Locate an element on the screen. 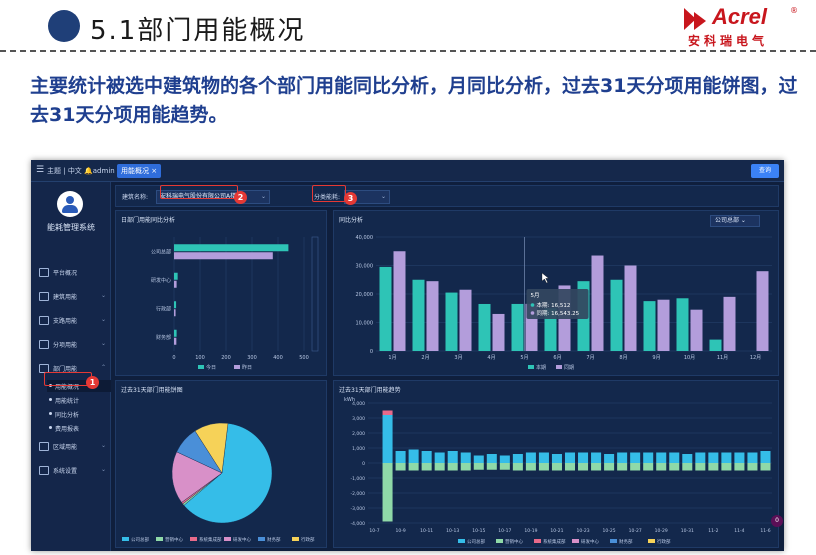 The image size is (816, 555). legend-label: 营销中心 is located at coordinates (174, 539).